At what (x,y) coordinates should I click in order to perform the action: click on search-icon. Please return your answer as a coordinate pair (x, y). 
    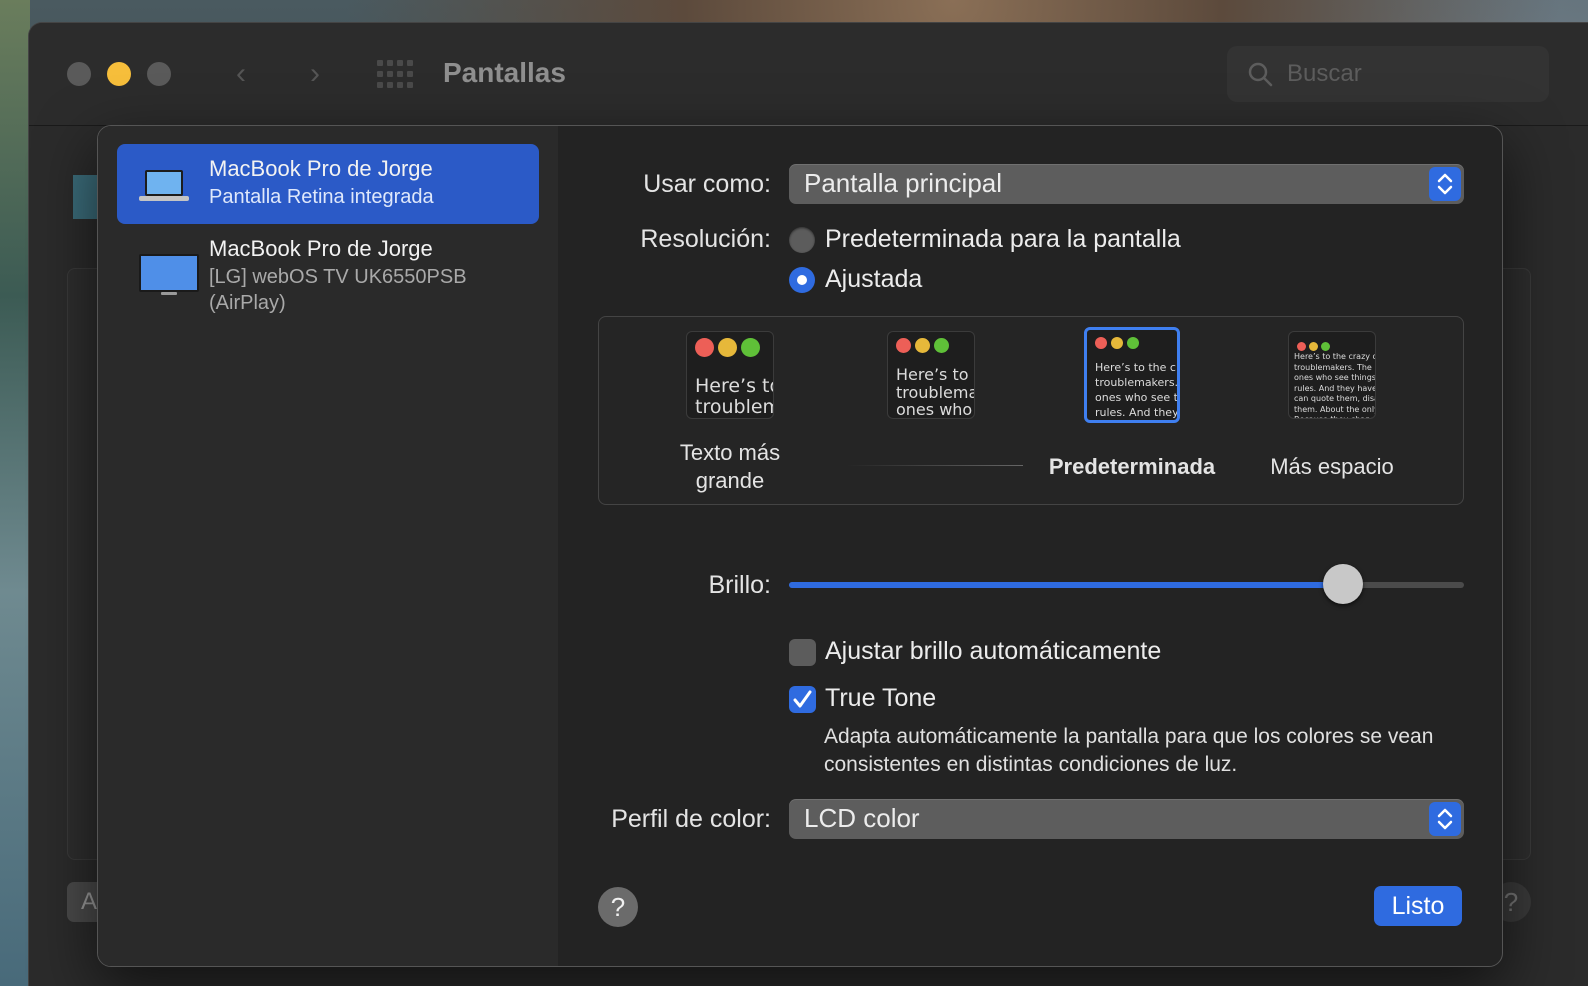
    Looking at the image, I should click on (1260, 74).